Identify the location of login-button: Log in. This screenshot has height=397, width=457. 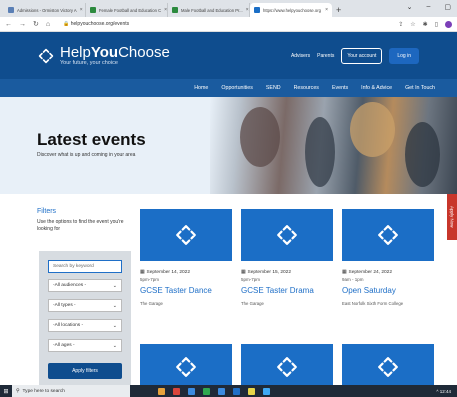
(404, 55).